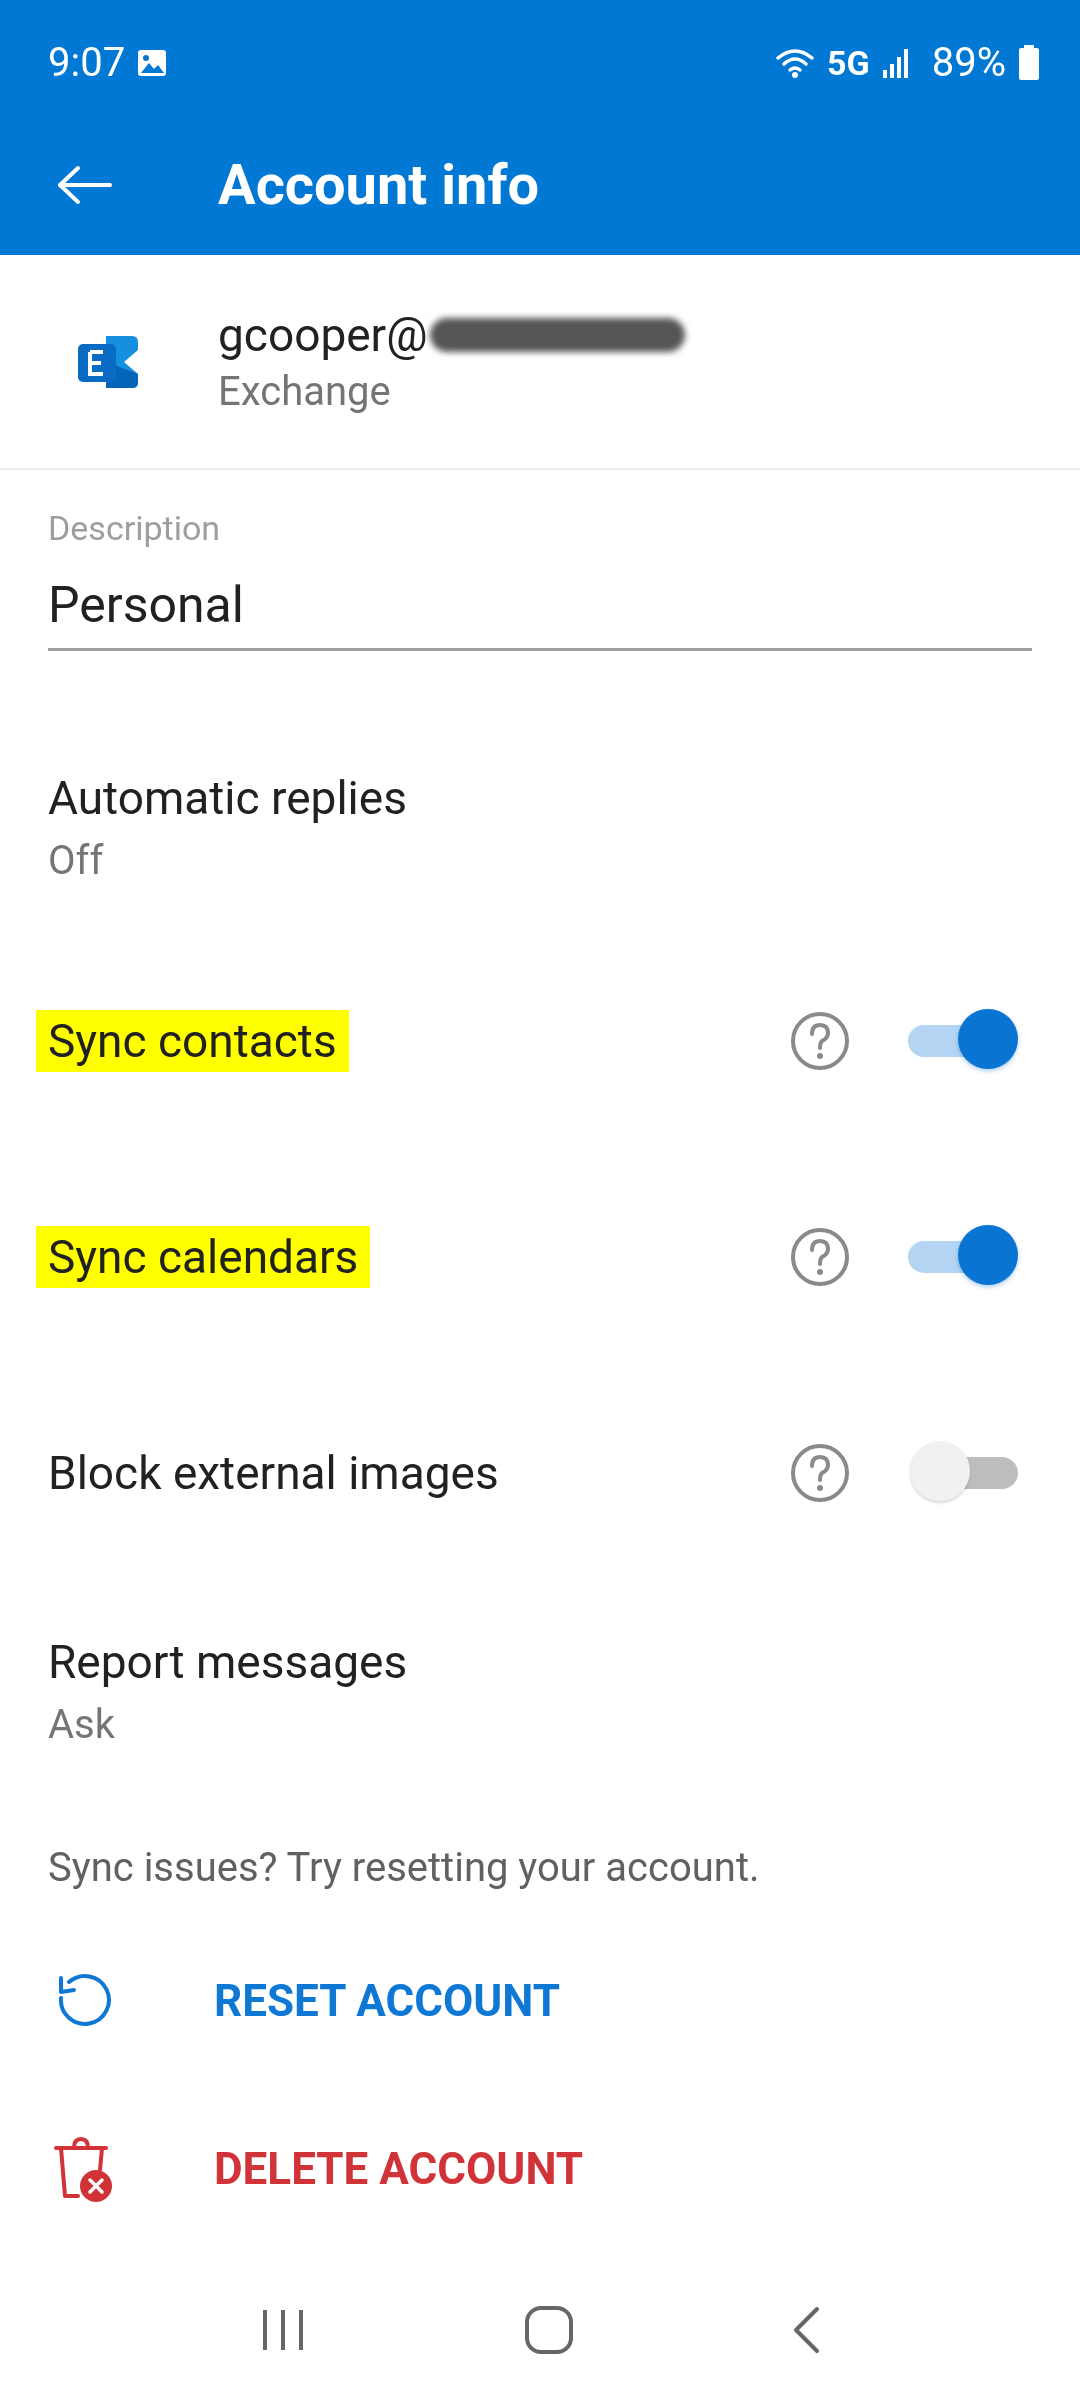 The width and height of the screenshot is (1080, 2400). What do you see at coordinates (1029, 62) in the screenshot?
I see `battery-icon` at bounding box center [1029, 62].